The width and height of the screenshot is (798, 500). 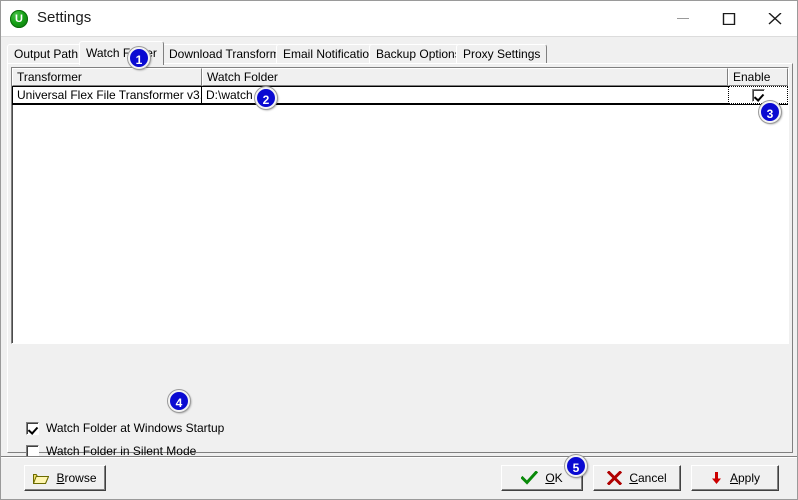 What do you see at coordinates (179, 401) in the screenshot?
I see `callout-badge-4: 4` at bounding box center [179, 401].